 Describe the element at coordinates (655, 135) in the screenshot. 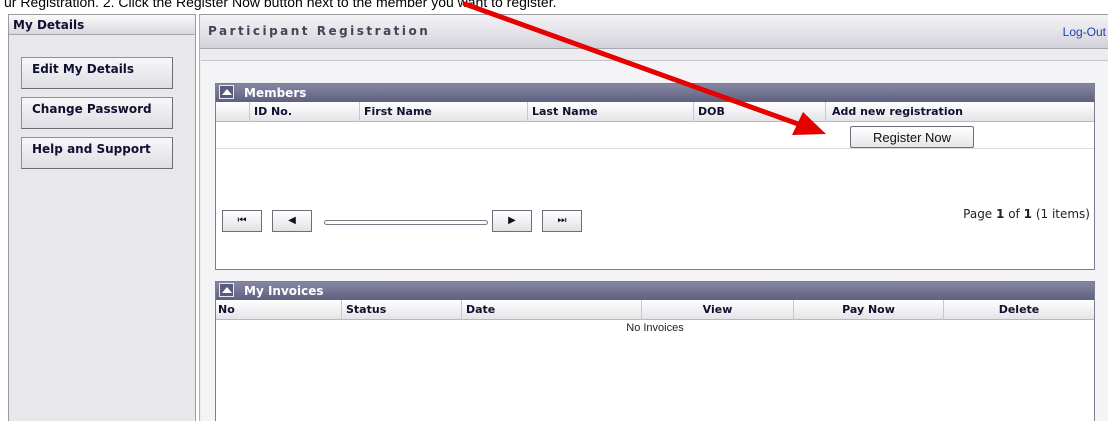

I see `table-row: Register Now` at that location.